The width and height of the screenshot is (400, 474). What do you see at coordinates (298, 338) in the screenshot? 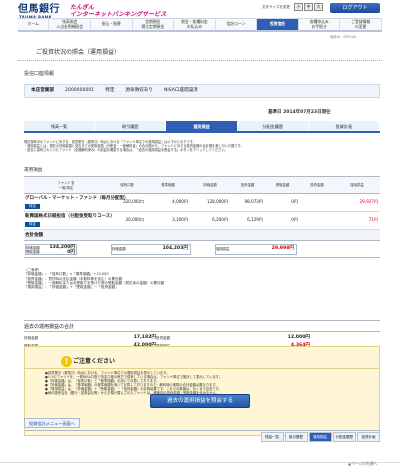
I see `past-invested-value: 12,000円` at bounding box center [298, 338].